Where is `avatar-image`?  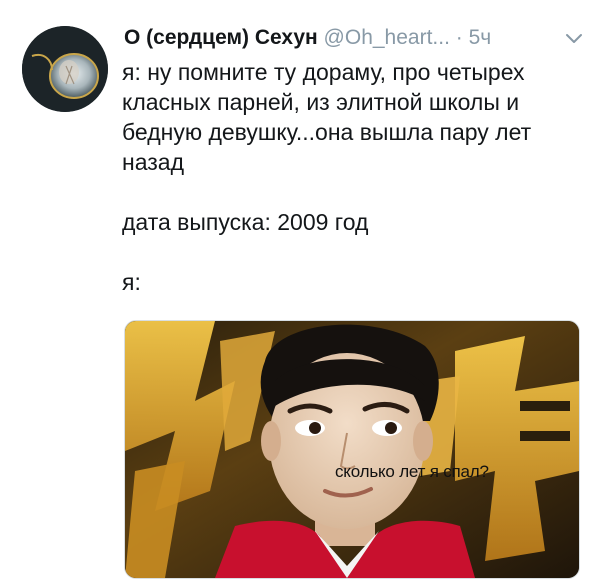
avatar-image is located at coordinates (65, 69).